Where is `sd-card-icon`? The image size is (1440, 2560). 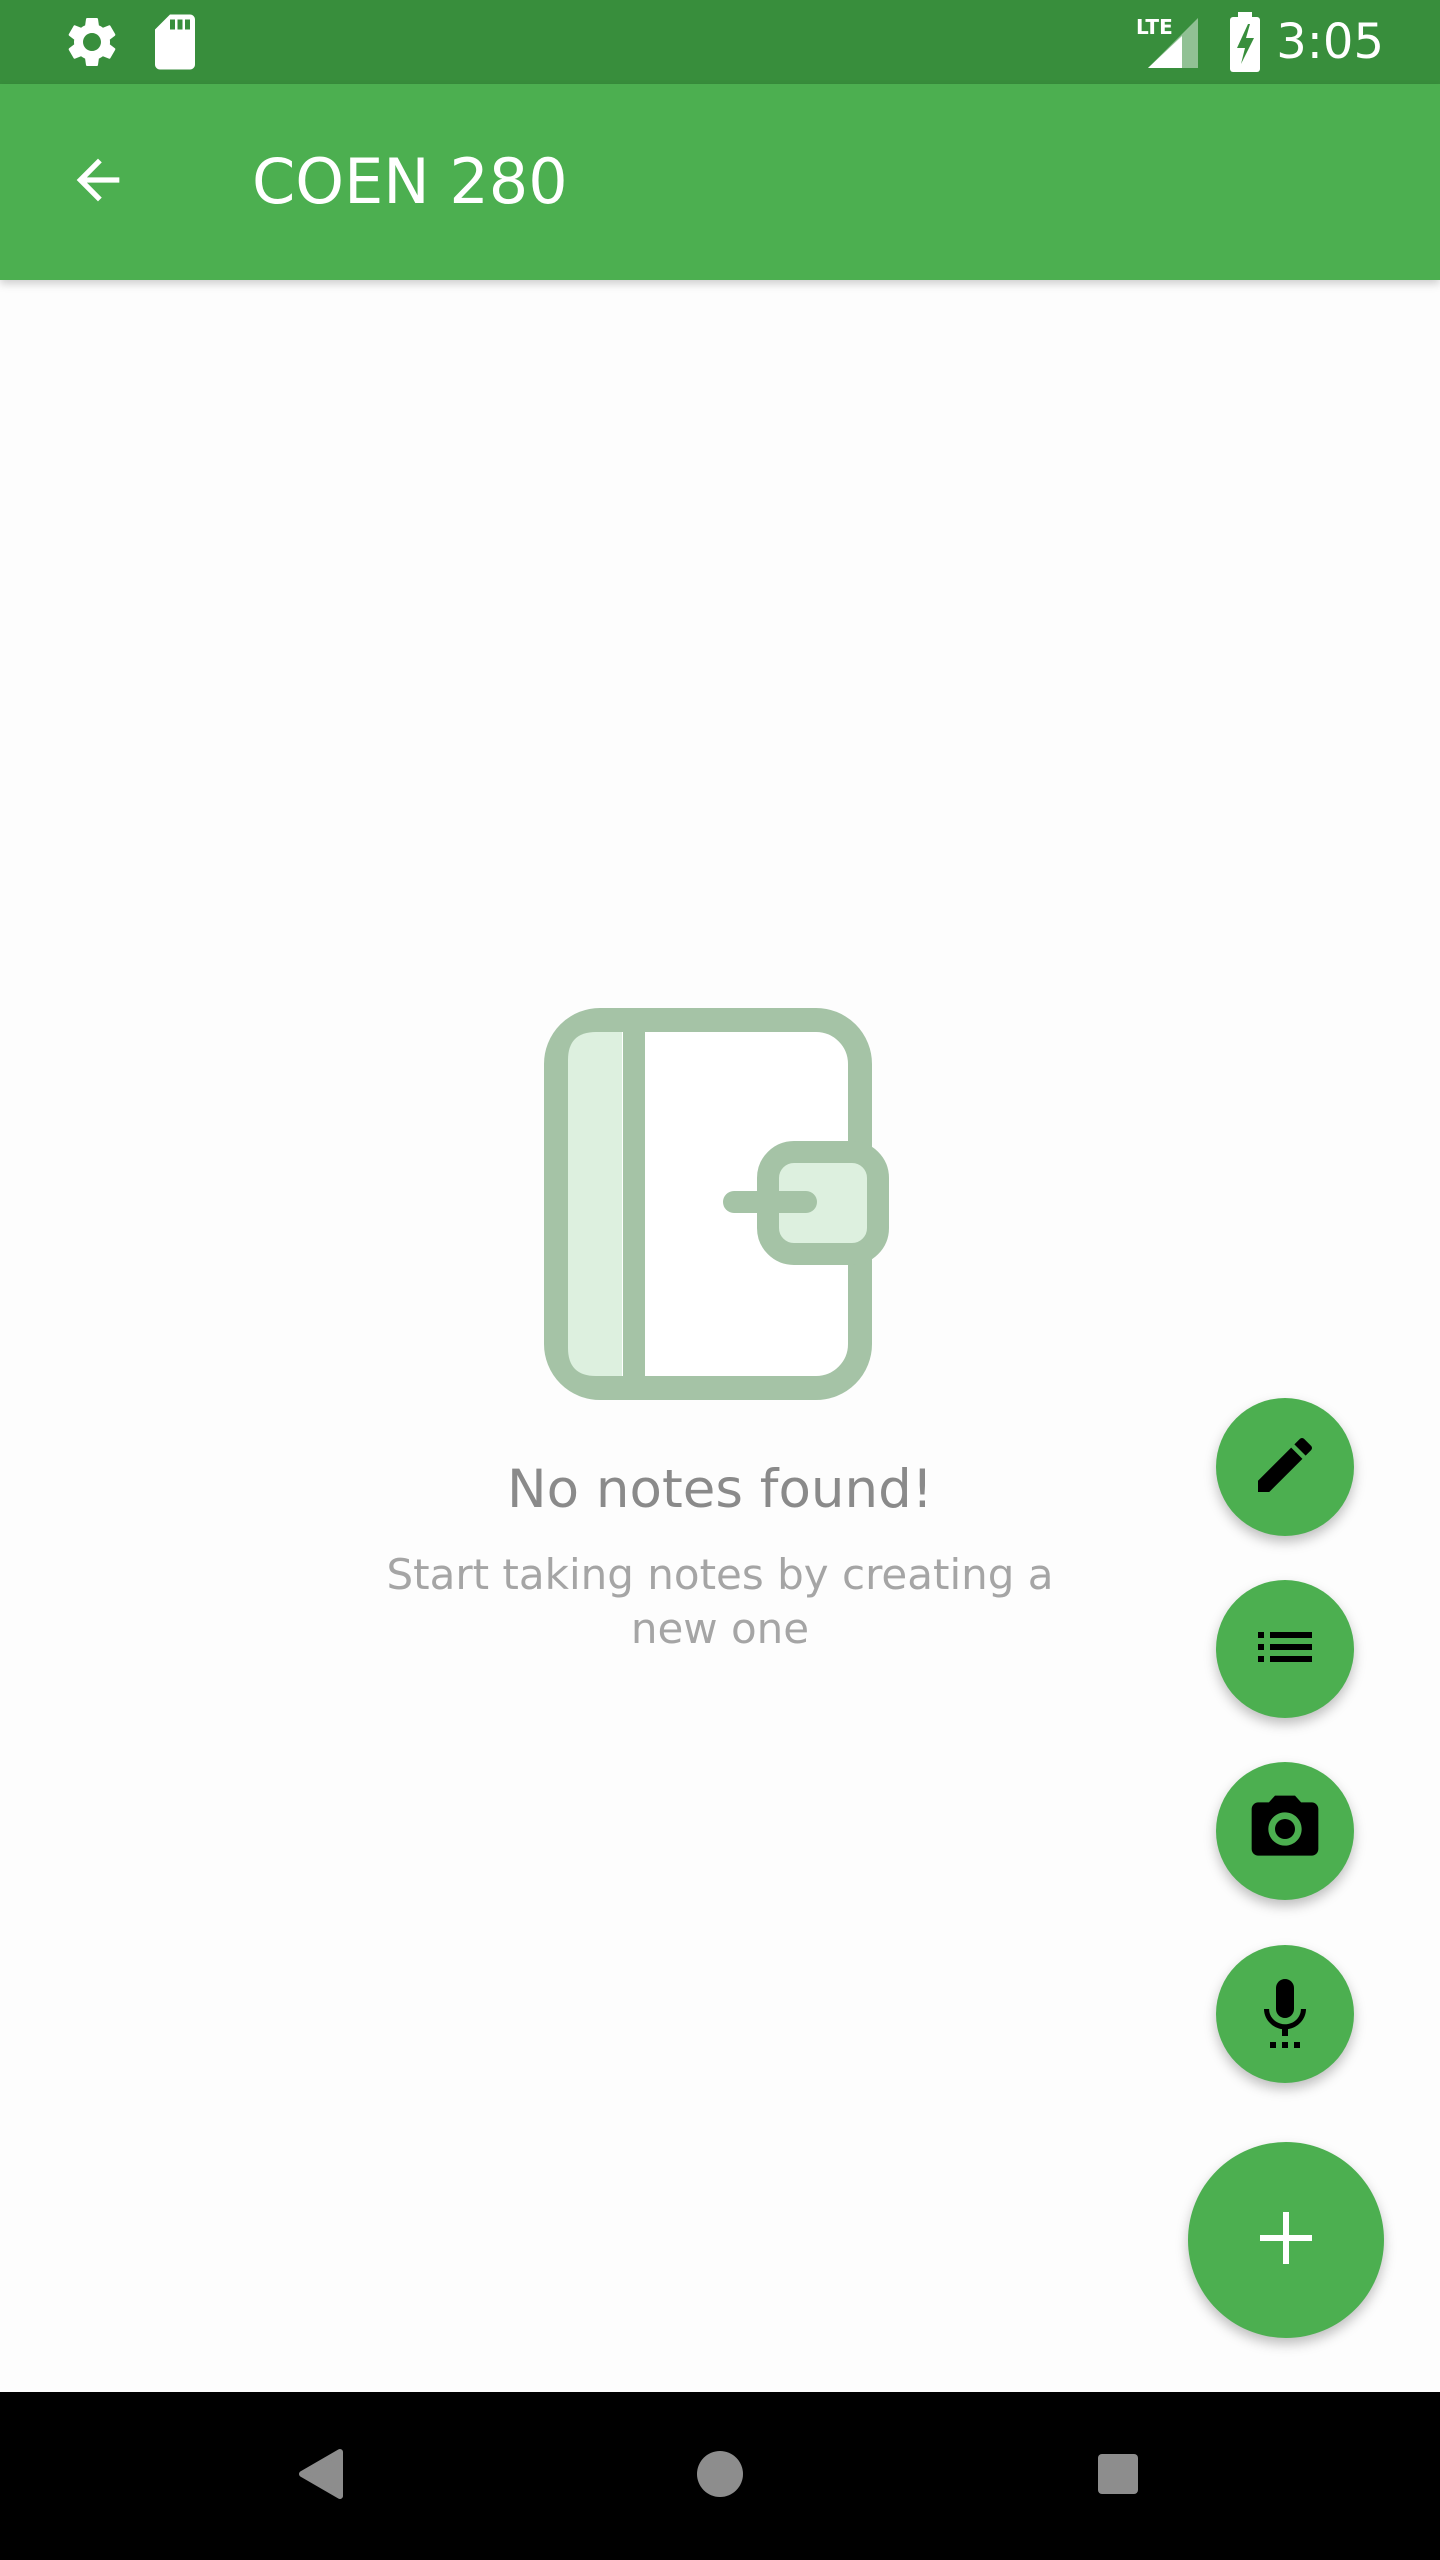
sd-card-icon is located at coordinates (175, 44).